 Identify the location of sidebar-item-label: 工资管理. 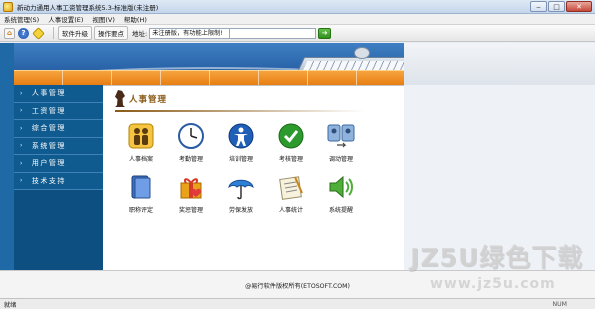
(48, 110).